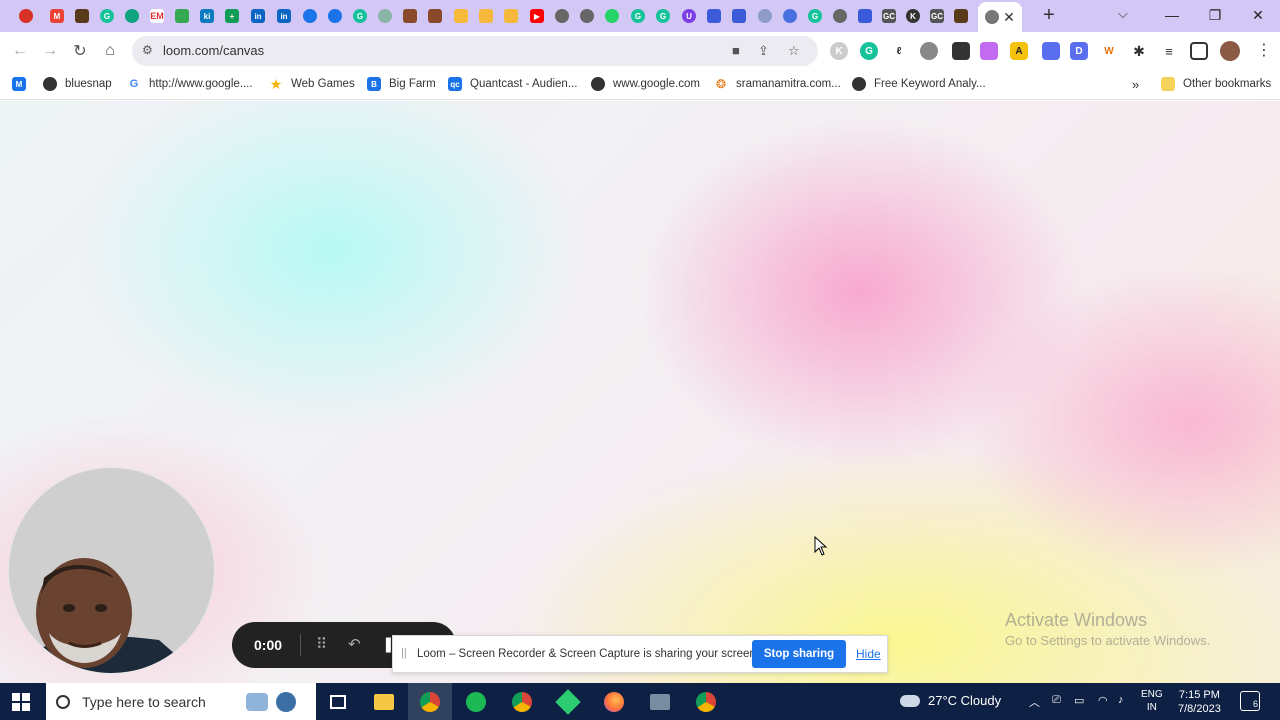 The height and width of the screenshot is (720, 1280). Describe the element at coordinates (1103, 700) in the screenshot. I see `wifi-icon: ◠` at that location.